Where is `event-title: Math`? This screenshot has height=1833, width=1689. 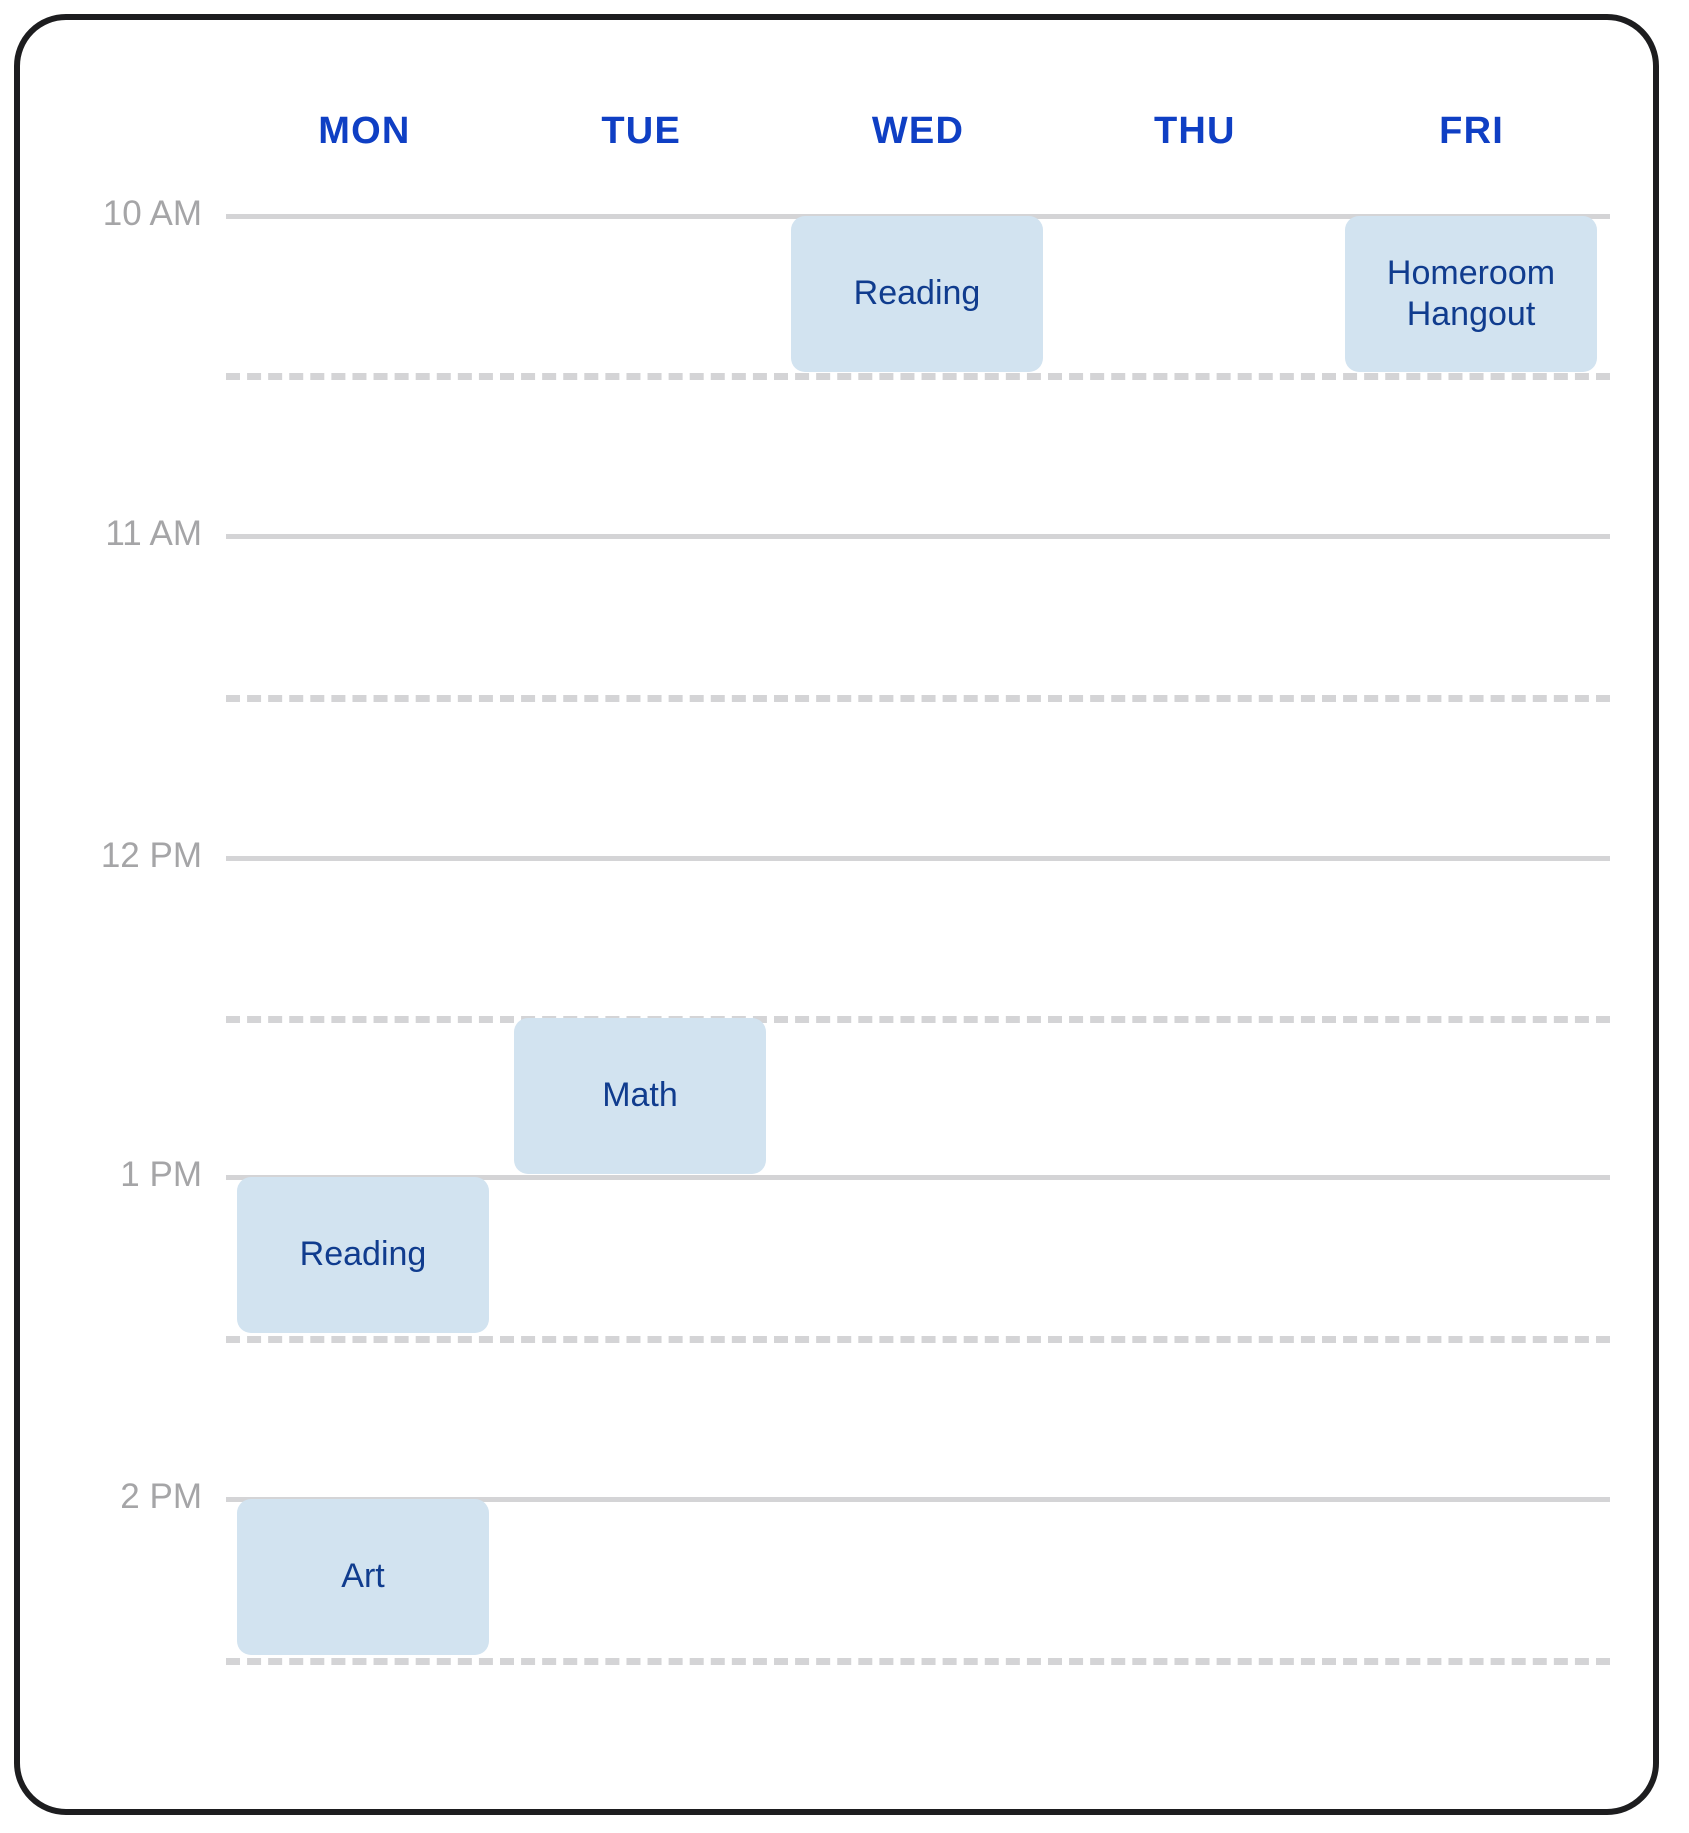
event-title: Math is located at coordinates (640, 1095).